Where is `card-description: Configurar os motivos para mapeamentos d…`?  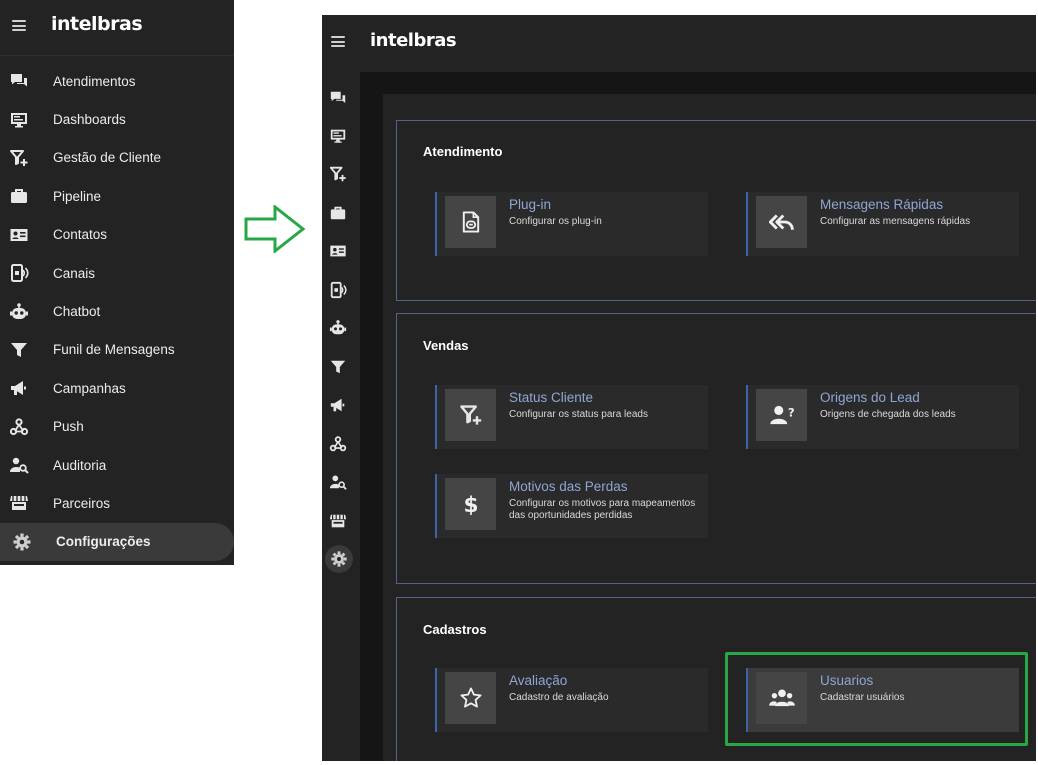
card-description: Configurar os motivos para mapeamentos d… is located at coordinates (602, 509).